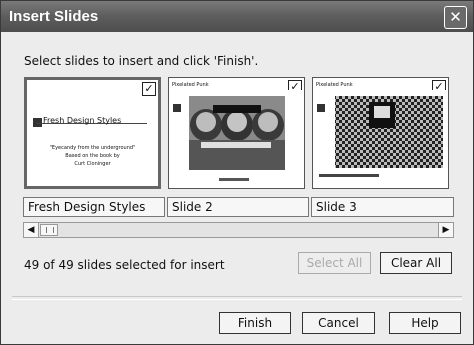 Image resolution: width=474 pixels, height=345 pixels. I want to click on separator, so click(237, 298).